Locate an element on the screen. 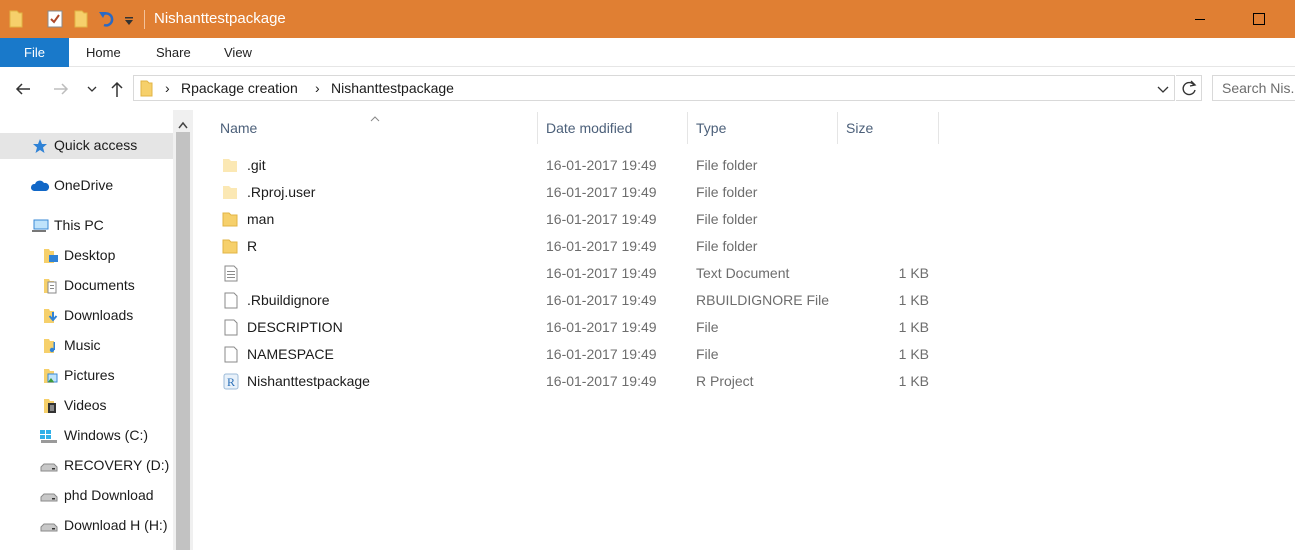  windows-drive-icon is located at coordinates (47, 436).